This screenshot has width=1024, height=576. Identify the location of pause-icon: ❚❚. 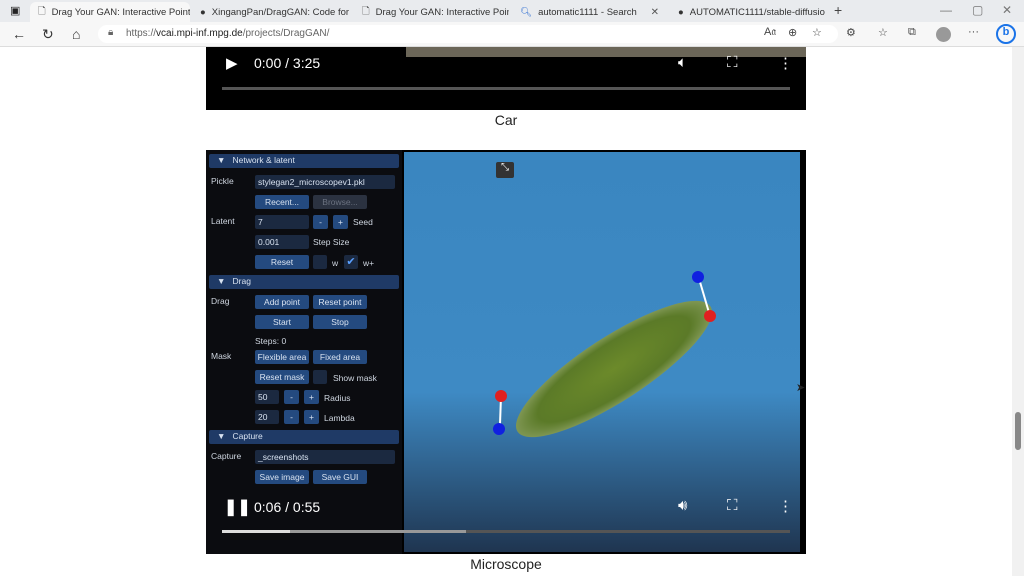
(237, 507).